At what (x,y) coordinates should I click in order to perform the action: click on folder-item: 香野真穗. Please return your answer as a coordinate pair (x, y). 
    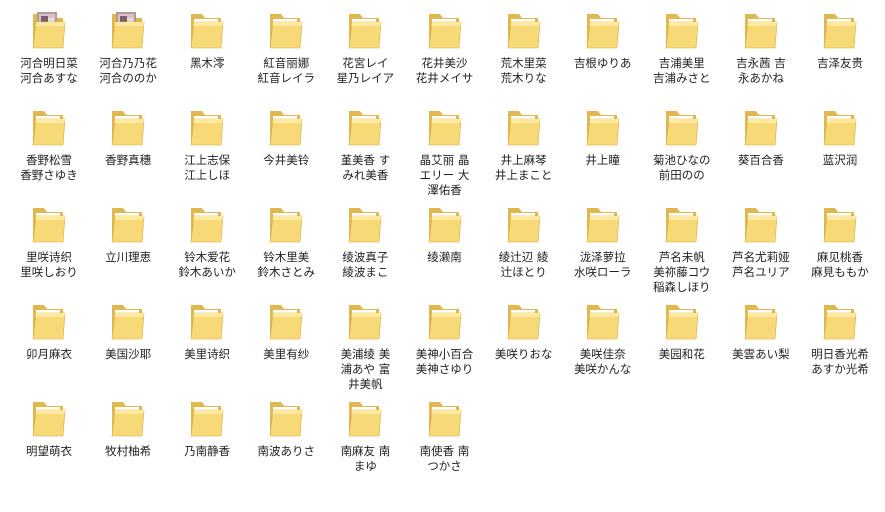
    Looking at the image, I should click on (128, 145).